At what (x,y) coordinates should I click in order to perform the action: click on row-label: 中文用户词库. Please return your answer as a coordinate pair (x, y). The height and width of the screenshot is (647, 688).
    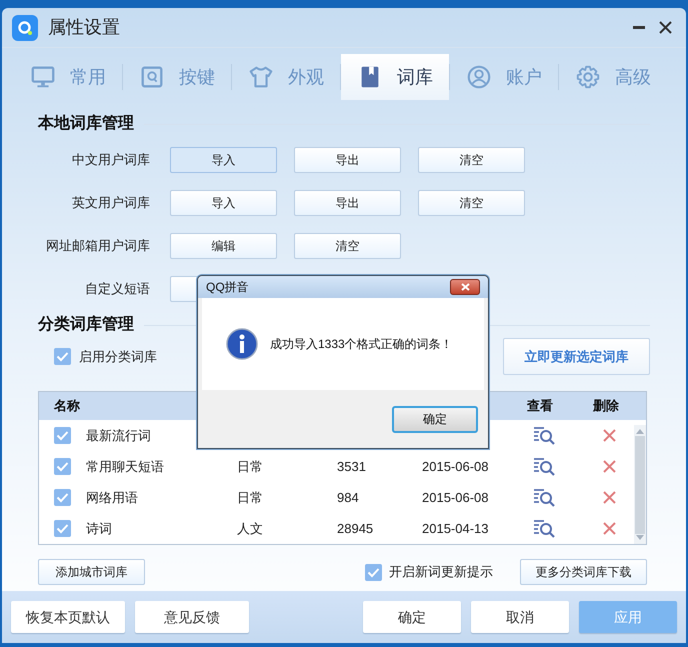
    Looking at the image, I should click on (110, 160).